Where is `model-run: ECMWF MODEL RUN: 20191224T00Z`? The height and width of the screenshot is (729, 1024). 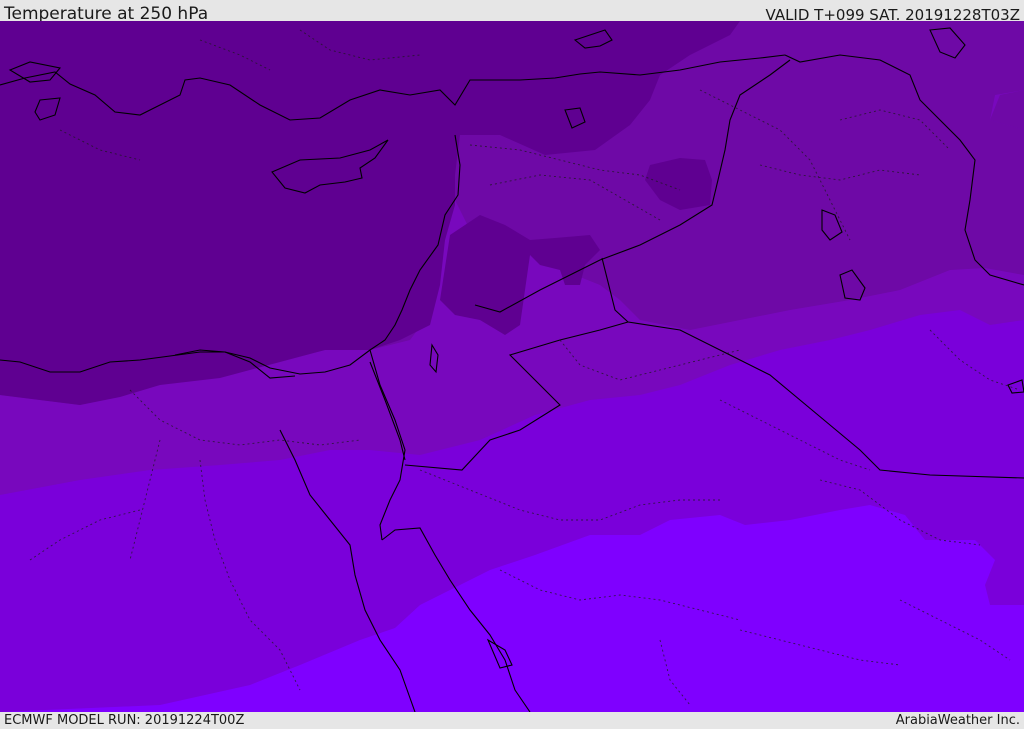
model-run: ECMWF MODEL RUN: 20191224T00Z is located at coordinates (124, 720).